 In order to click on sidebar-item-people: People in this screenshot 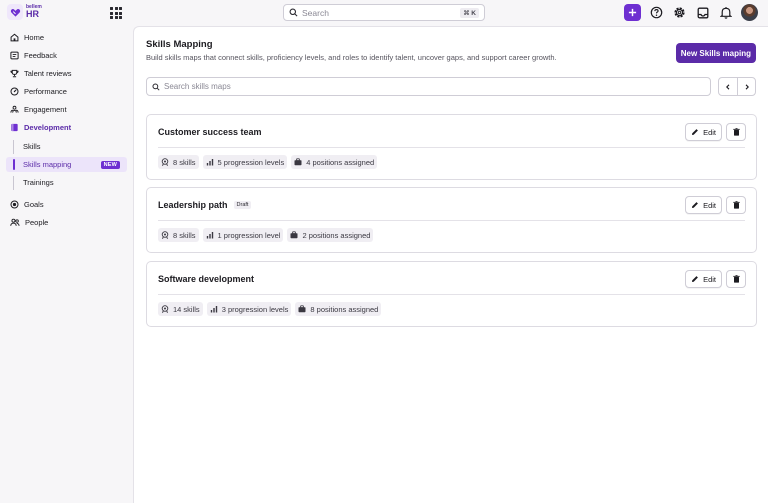, I will do `click(29, 222)`.